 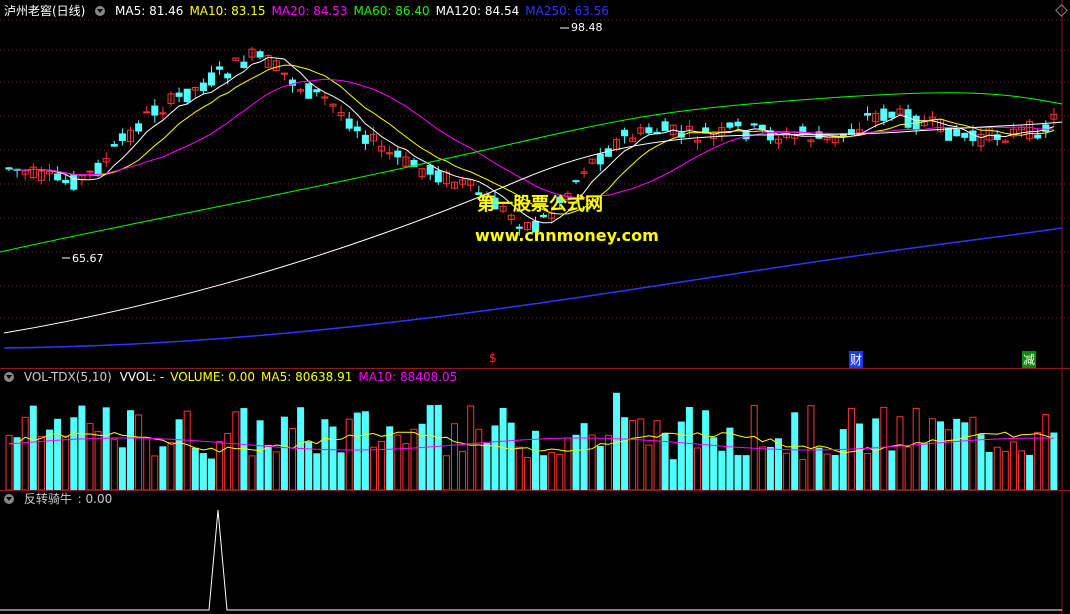 What do you see at coordinates (477, 11) in the screenshot?
I see `ma-legend-item: MA120: 84.54` at bounding box center [477, 11].